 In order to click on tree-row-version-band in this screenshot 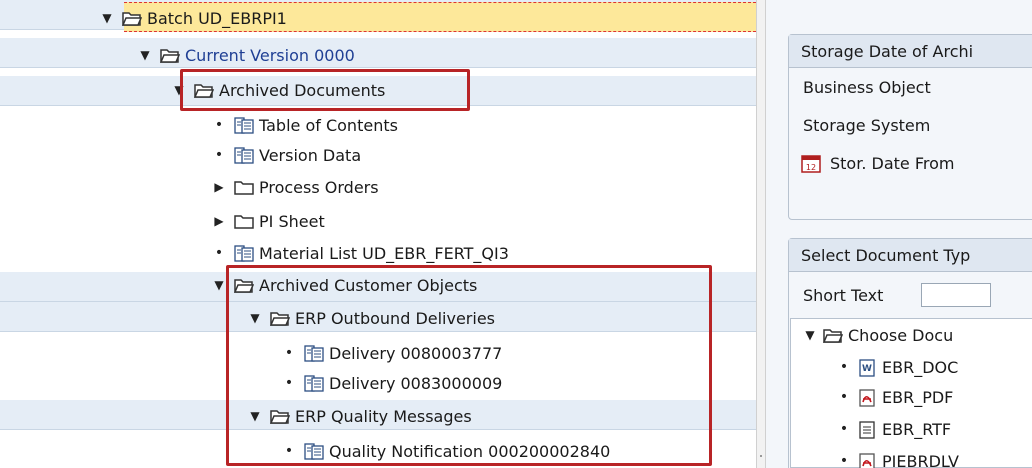, I will do `click(378, 53)`.